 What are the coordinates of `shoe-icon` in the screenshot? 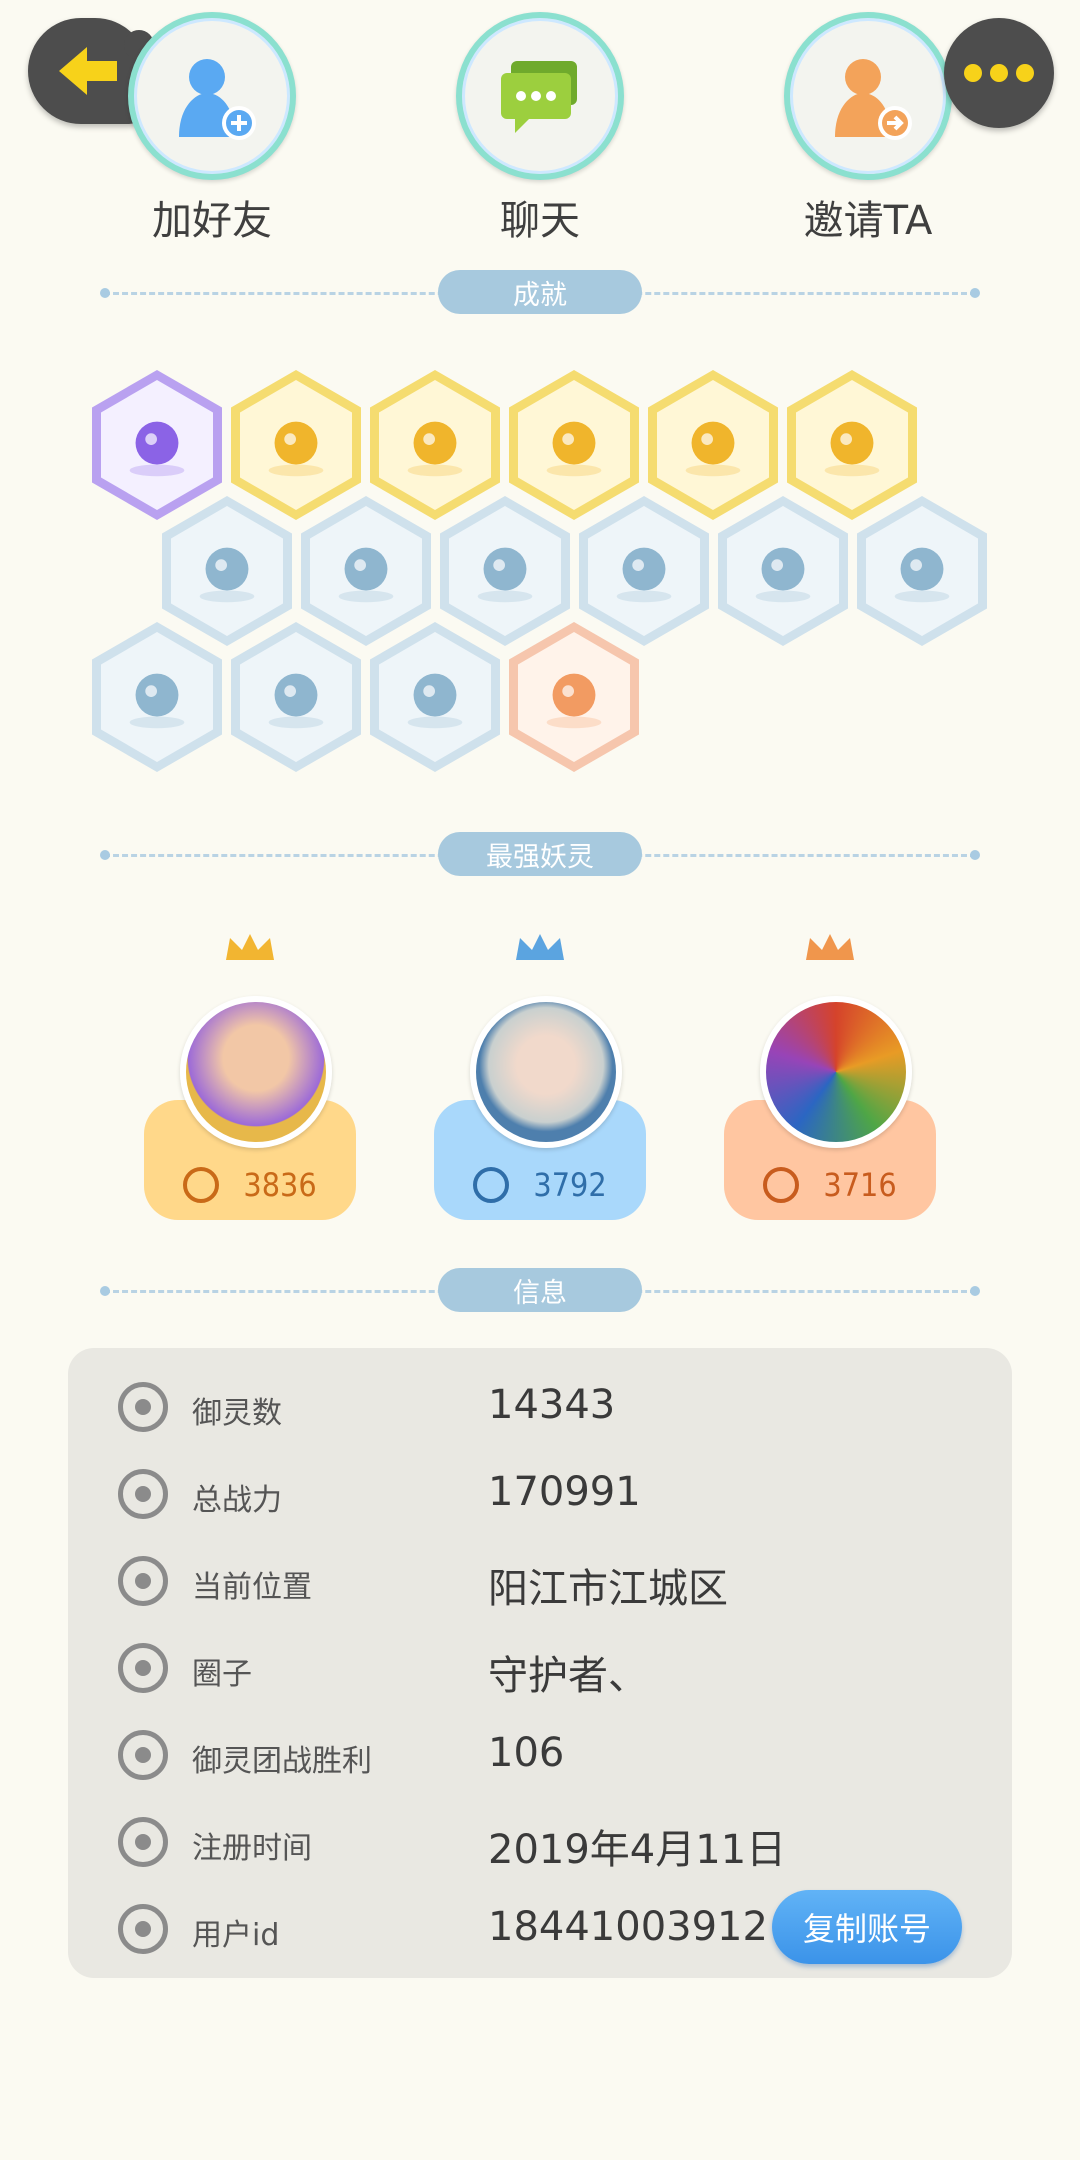 It's located at (227, 575).